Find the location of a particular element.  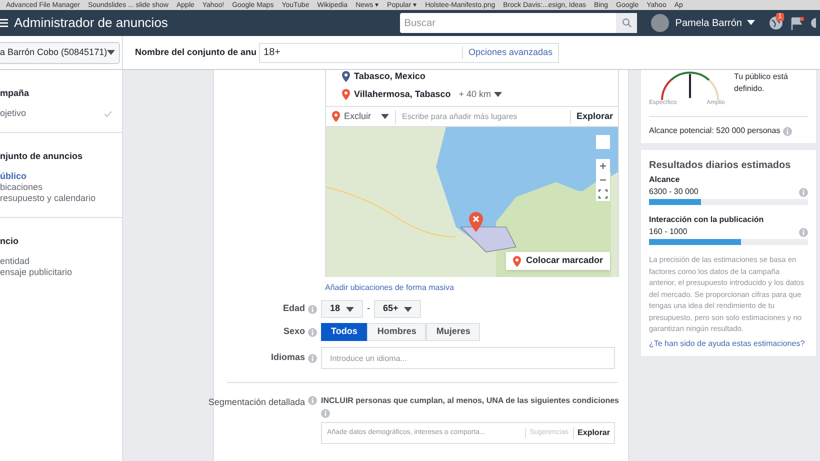

avatar is located at coordinates (660, 23).